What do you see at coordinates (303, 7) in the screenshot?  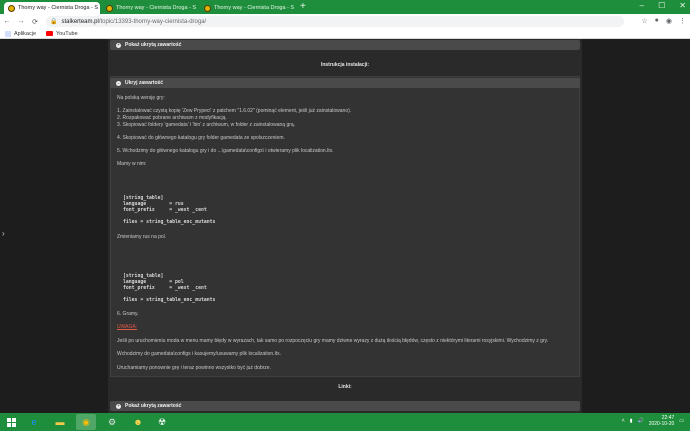 I see `new-tab-button: +` at bounding box center [303, 7].